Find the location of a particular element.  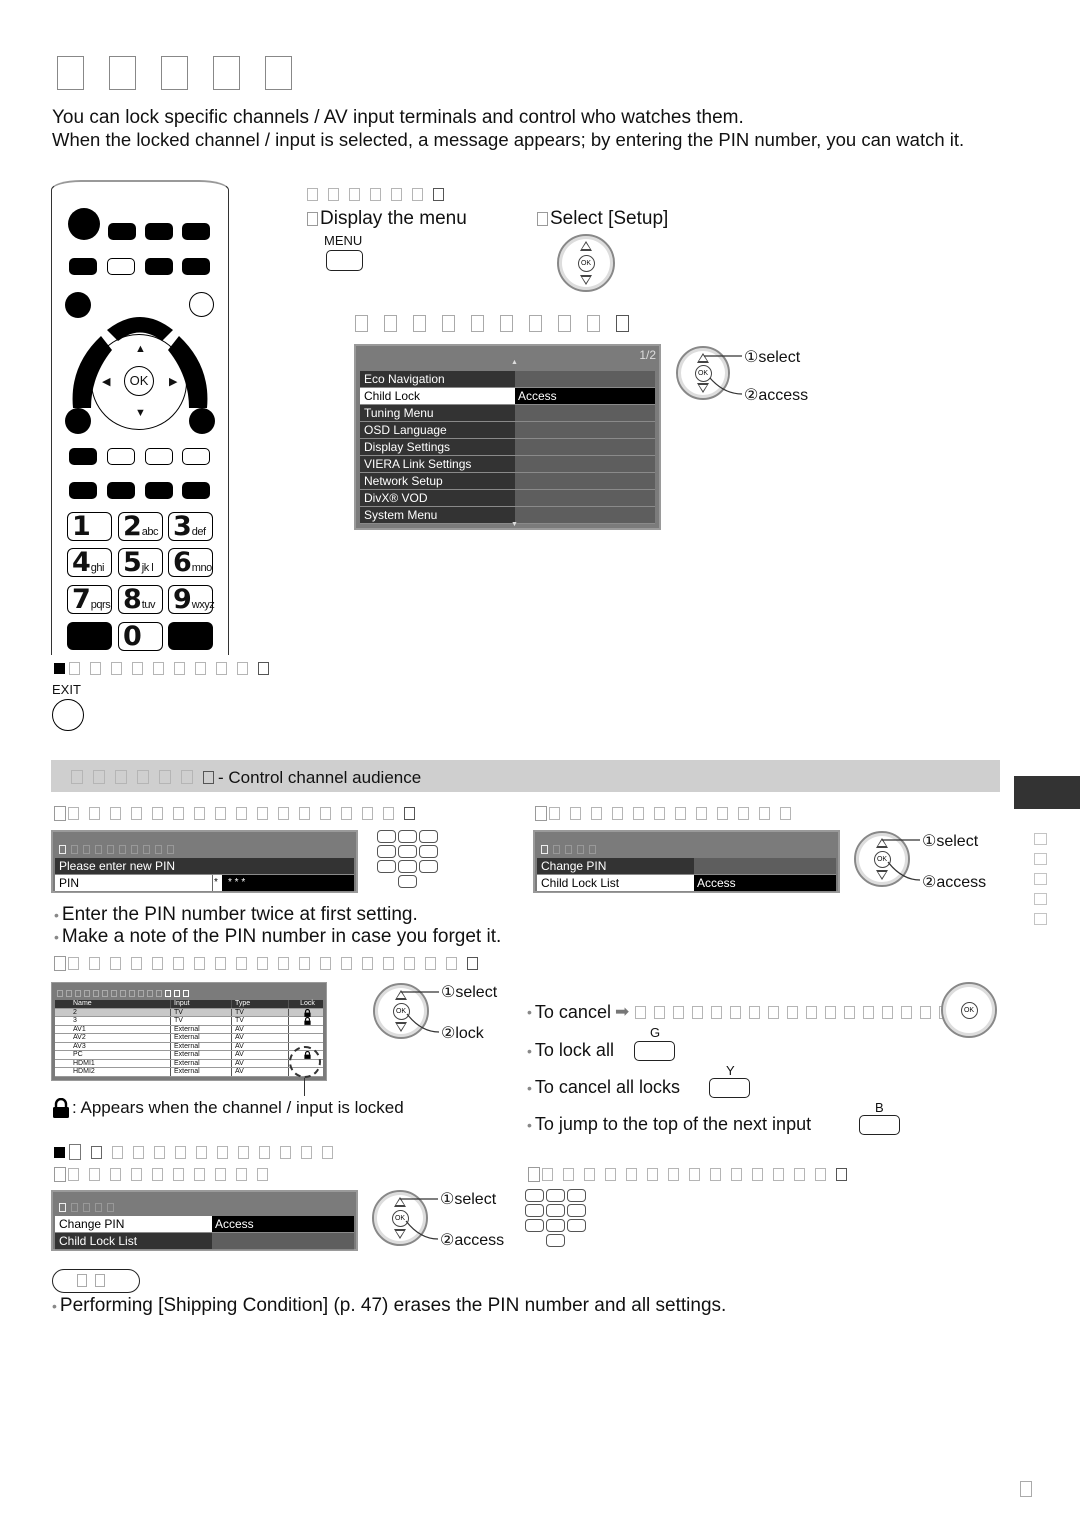

menu-item-tuning-menu: Tuning Menu is located at coordinates (507, 413).